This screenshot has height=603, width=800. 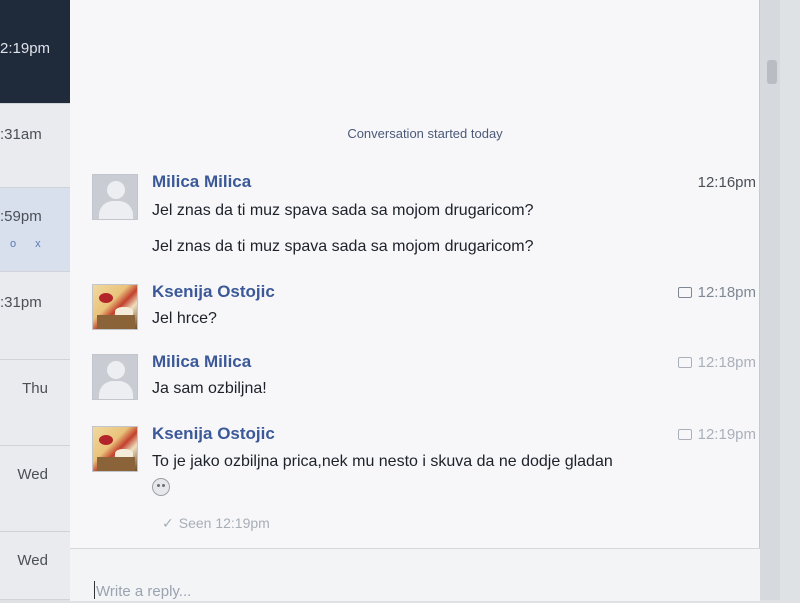 I want to click on conversation-list-item: Thu, so click(x=35, y=403).